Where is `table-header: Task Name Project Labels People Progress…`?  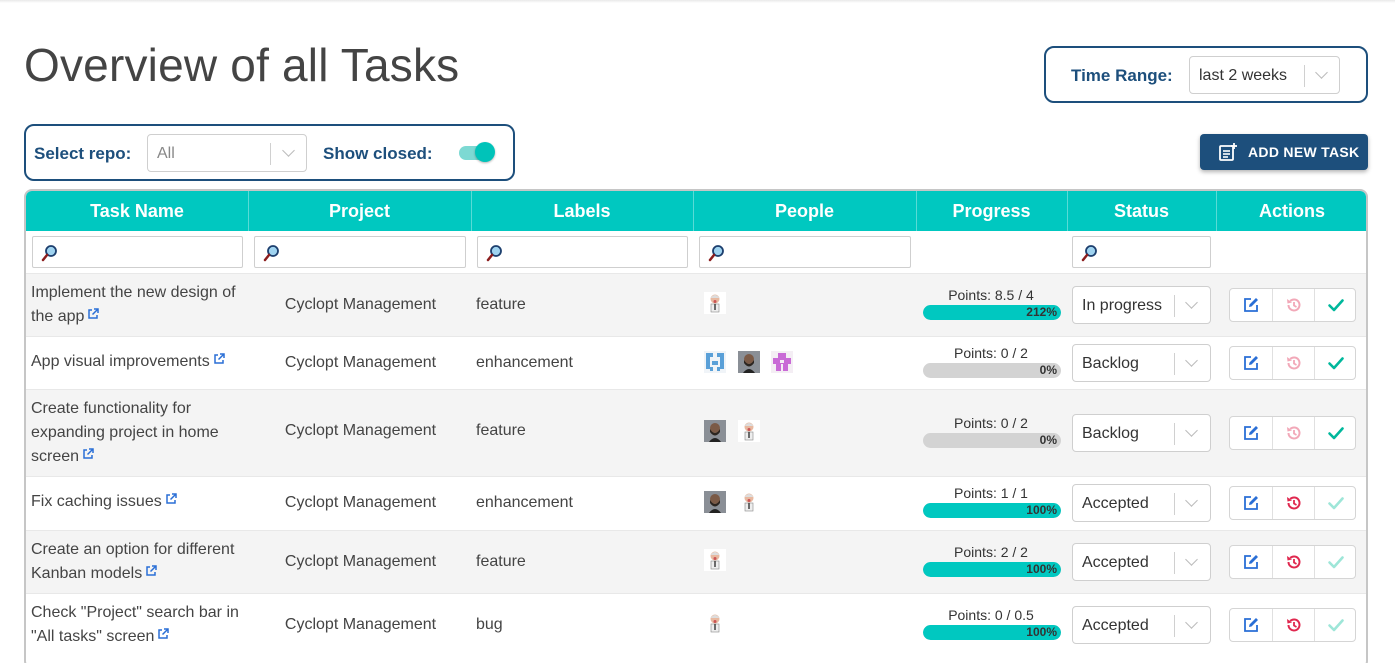 table-header: Task Name Project Labels People Progress… is located at coordinates (696, 211).